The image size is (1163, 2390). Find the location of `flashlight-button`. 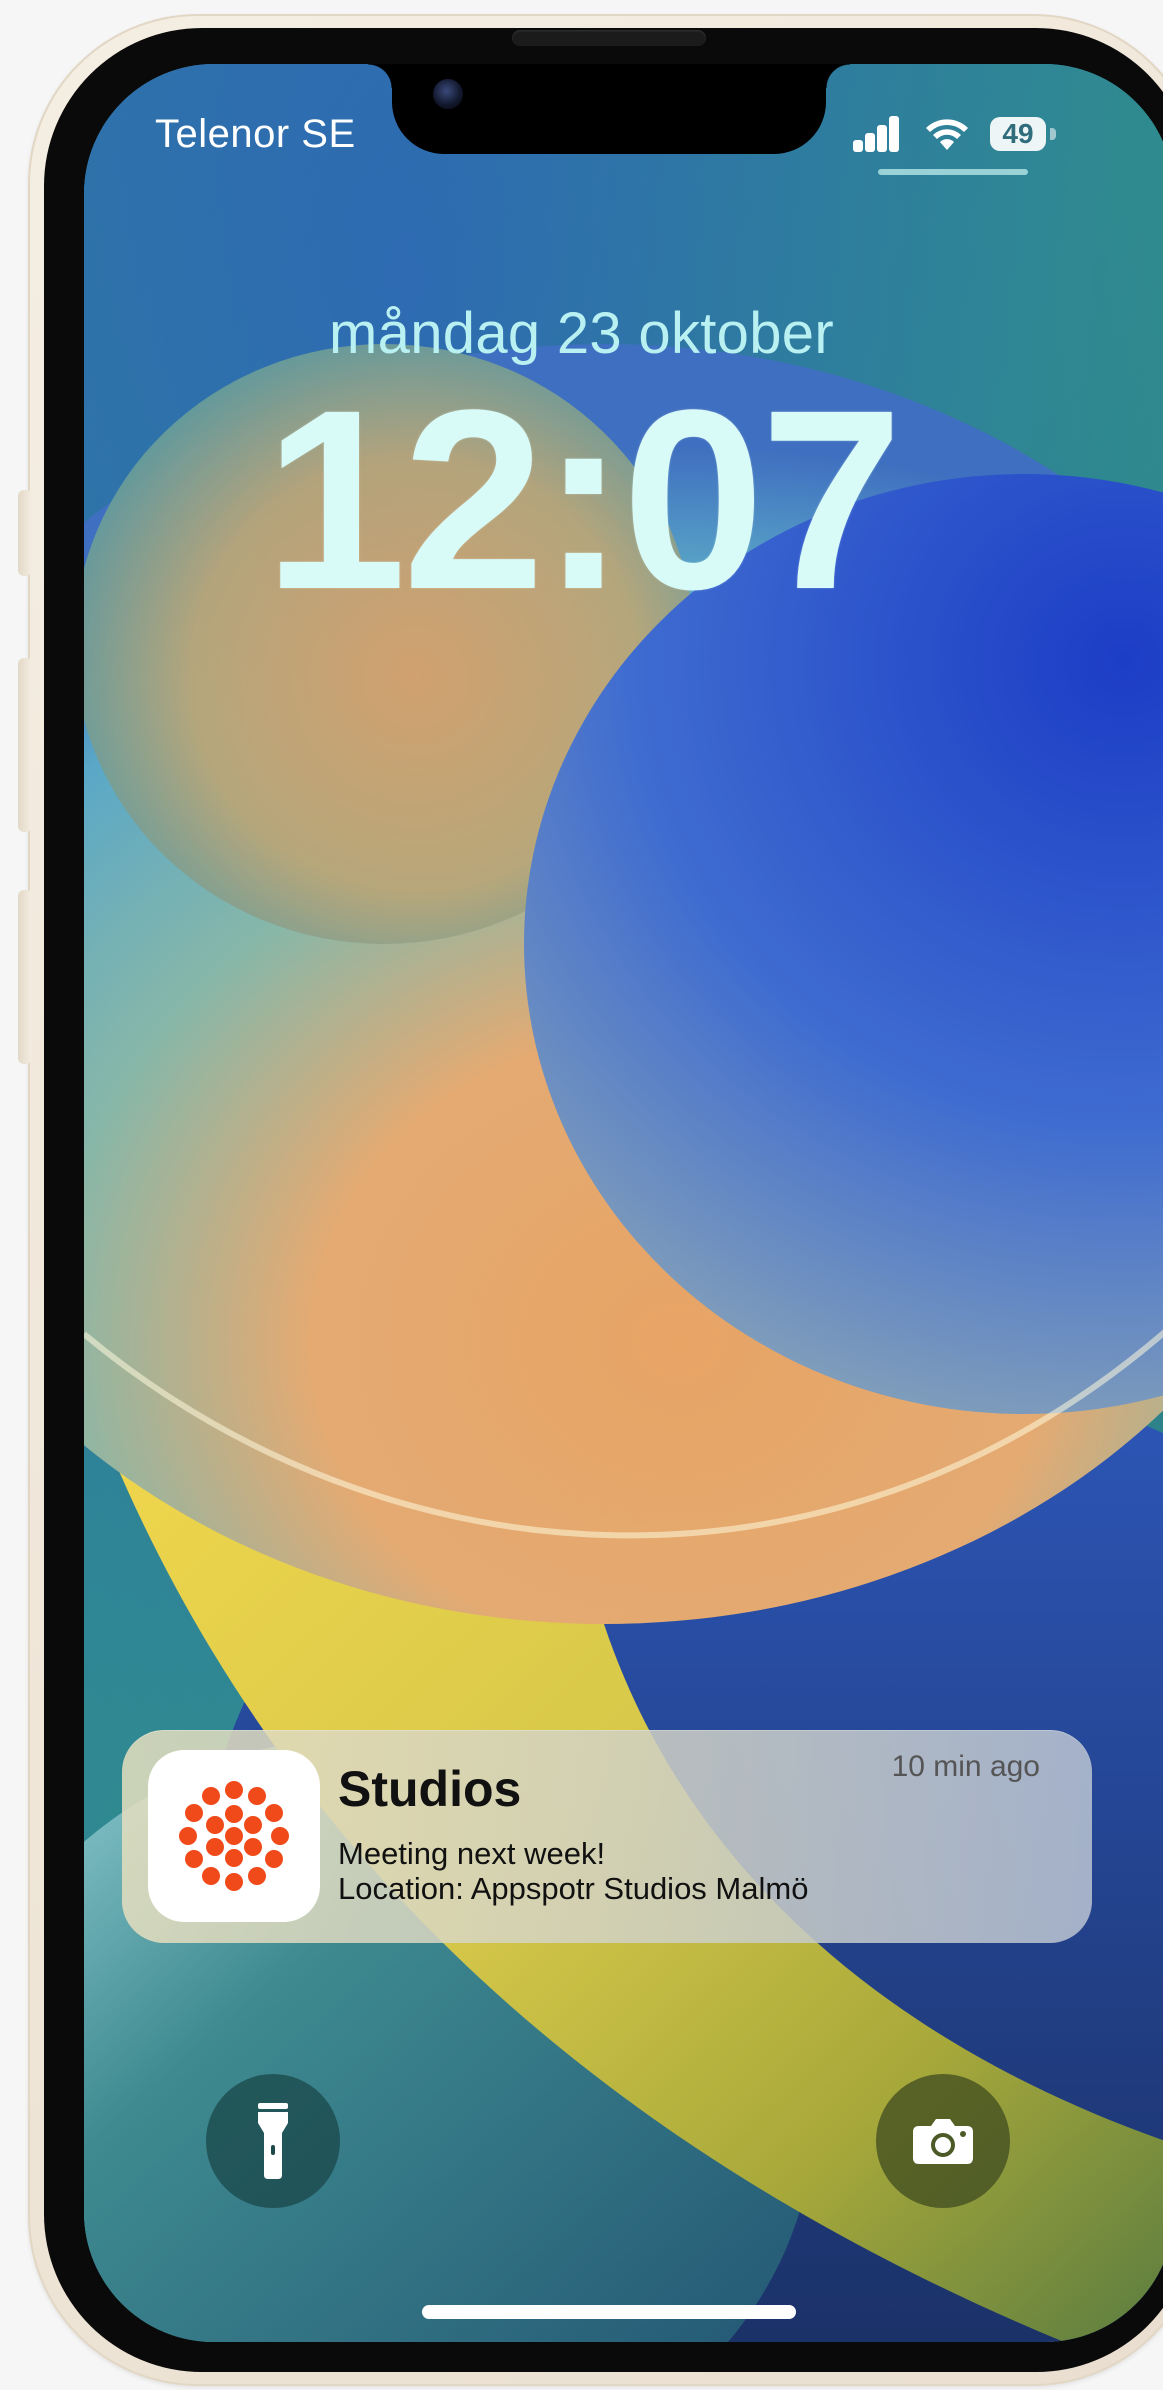

flashlight-button is located at coordinates (273, 2141).